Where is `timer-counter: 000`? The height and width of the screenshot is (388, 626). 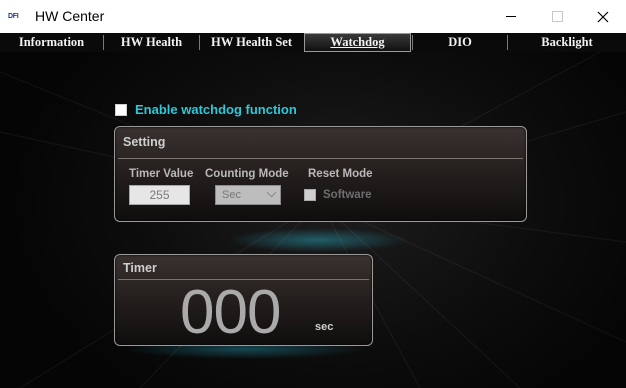
timer-counter: 000 is located at coordinates (230, 312).